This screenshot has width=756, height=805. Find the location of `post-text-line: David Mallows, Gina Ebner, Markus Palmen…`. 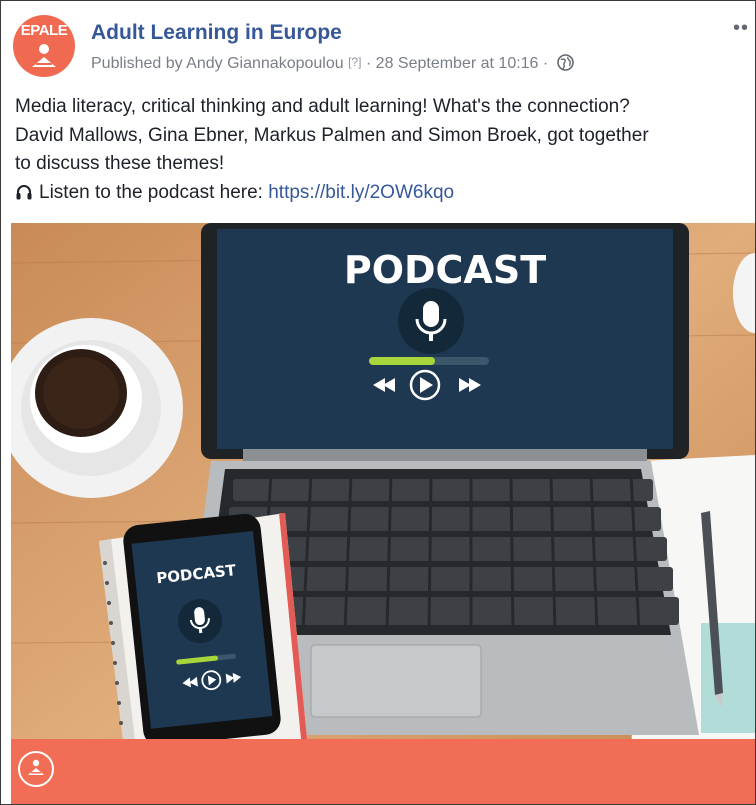

post-text-line: David Mallows, Gina Ebner, Markus Palmen… is located at coordinates (332, 135).